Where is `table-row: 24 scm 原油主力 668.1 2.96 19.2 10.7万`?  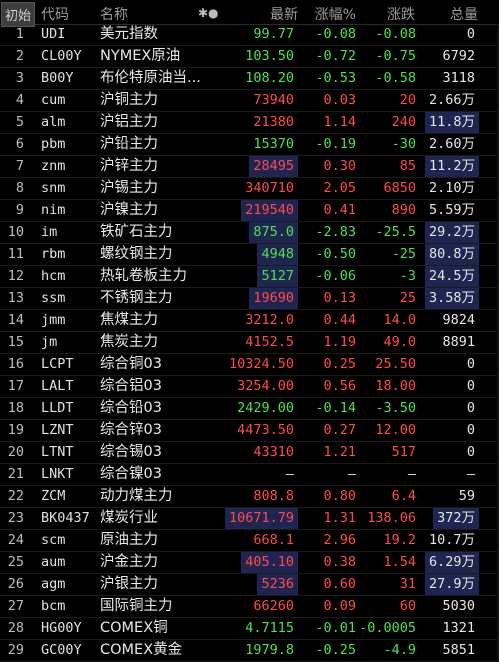 table-row: 24 scm 原油主力 668.1 2.96 19.2 10.7万 is located at coordinates (249, 541).